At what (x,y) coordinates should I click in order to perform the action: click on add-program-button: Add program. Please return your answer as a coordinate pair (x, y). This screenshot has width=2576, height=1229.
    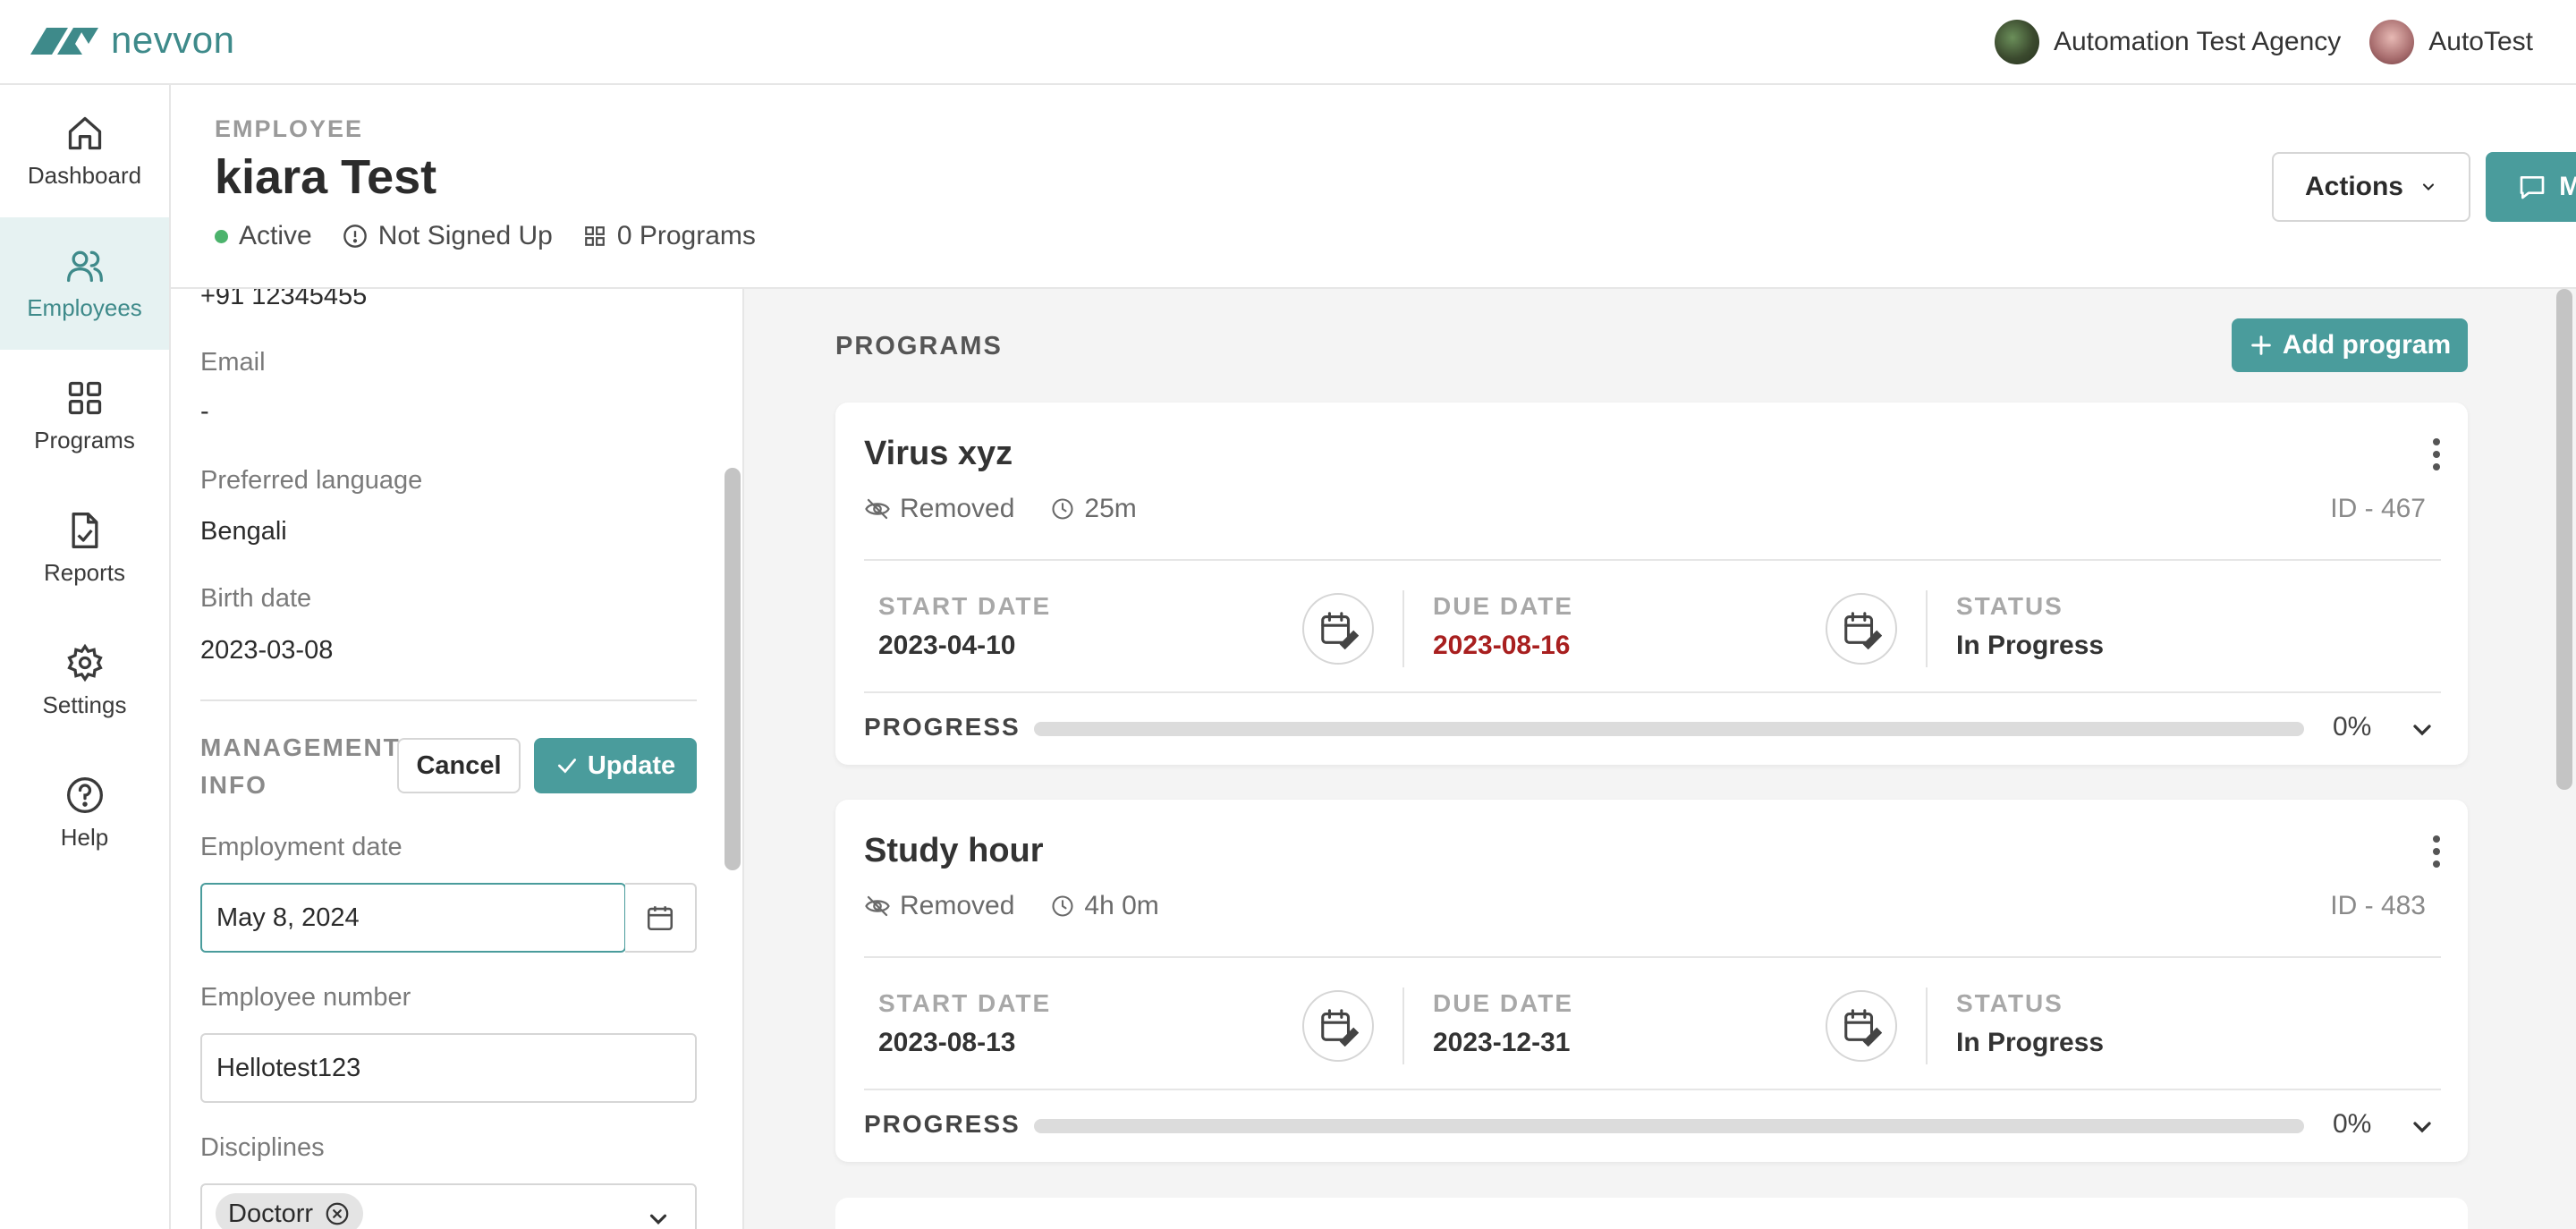
    Looking at the image, I should click on (2350, 345).